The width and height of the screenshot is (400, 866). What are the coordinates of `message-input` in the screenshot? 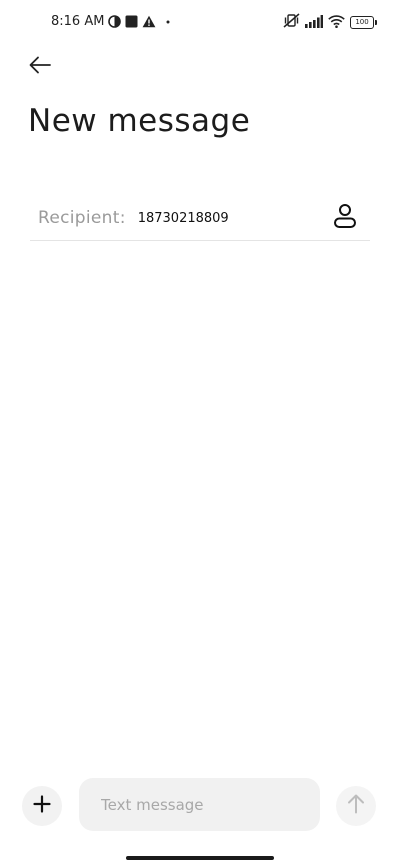 It's located at (201, 804).